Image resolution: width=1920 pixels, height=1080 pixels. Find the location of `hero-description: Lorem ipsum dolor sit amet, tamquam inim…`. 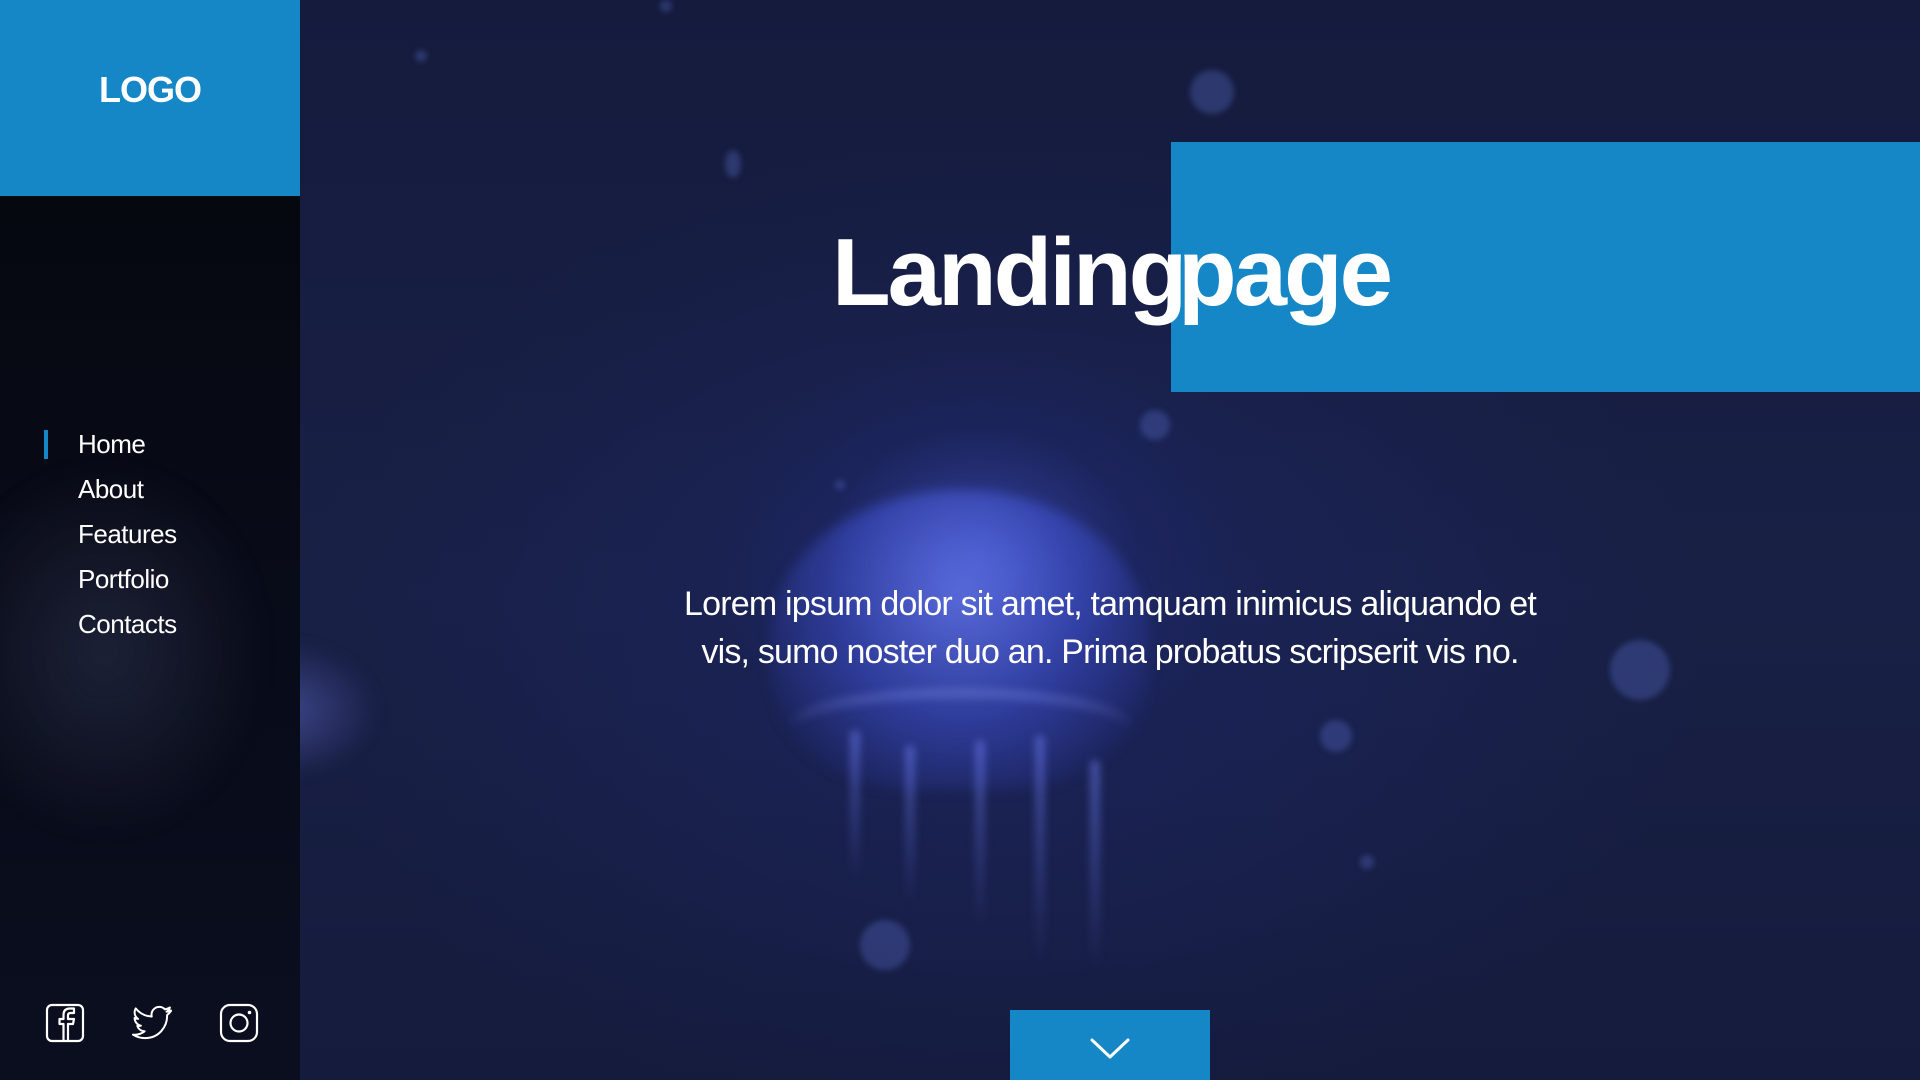

hero-description: Lorem ipsum dolor sit amet, tamquam inim… is located at coordinates (1110, 628).